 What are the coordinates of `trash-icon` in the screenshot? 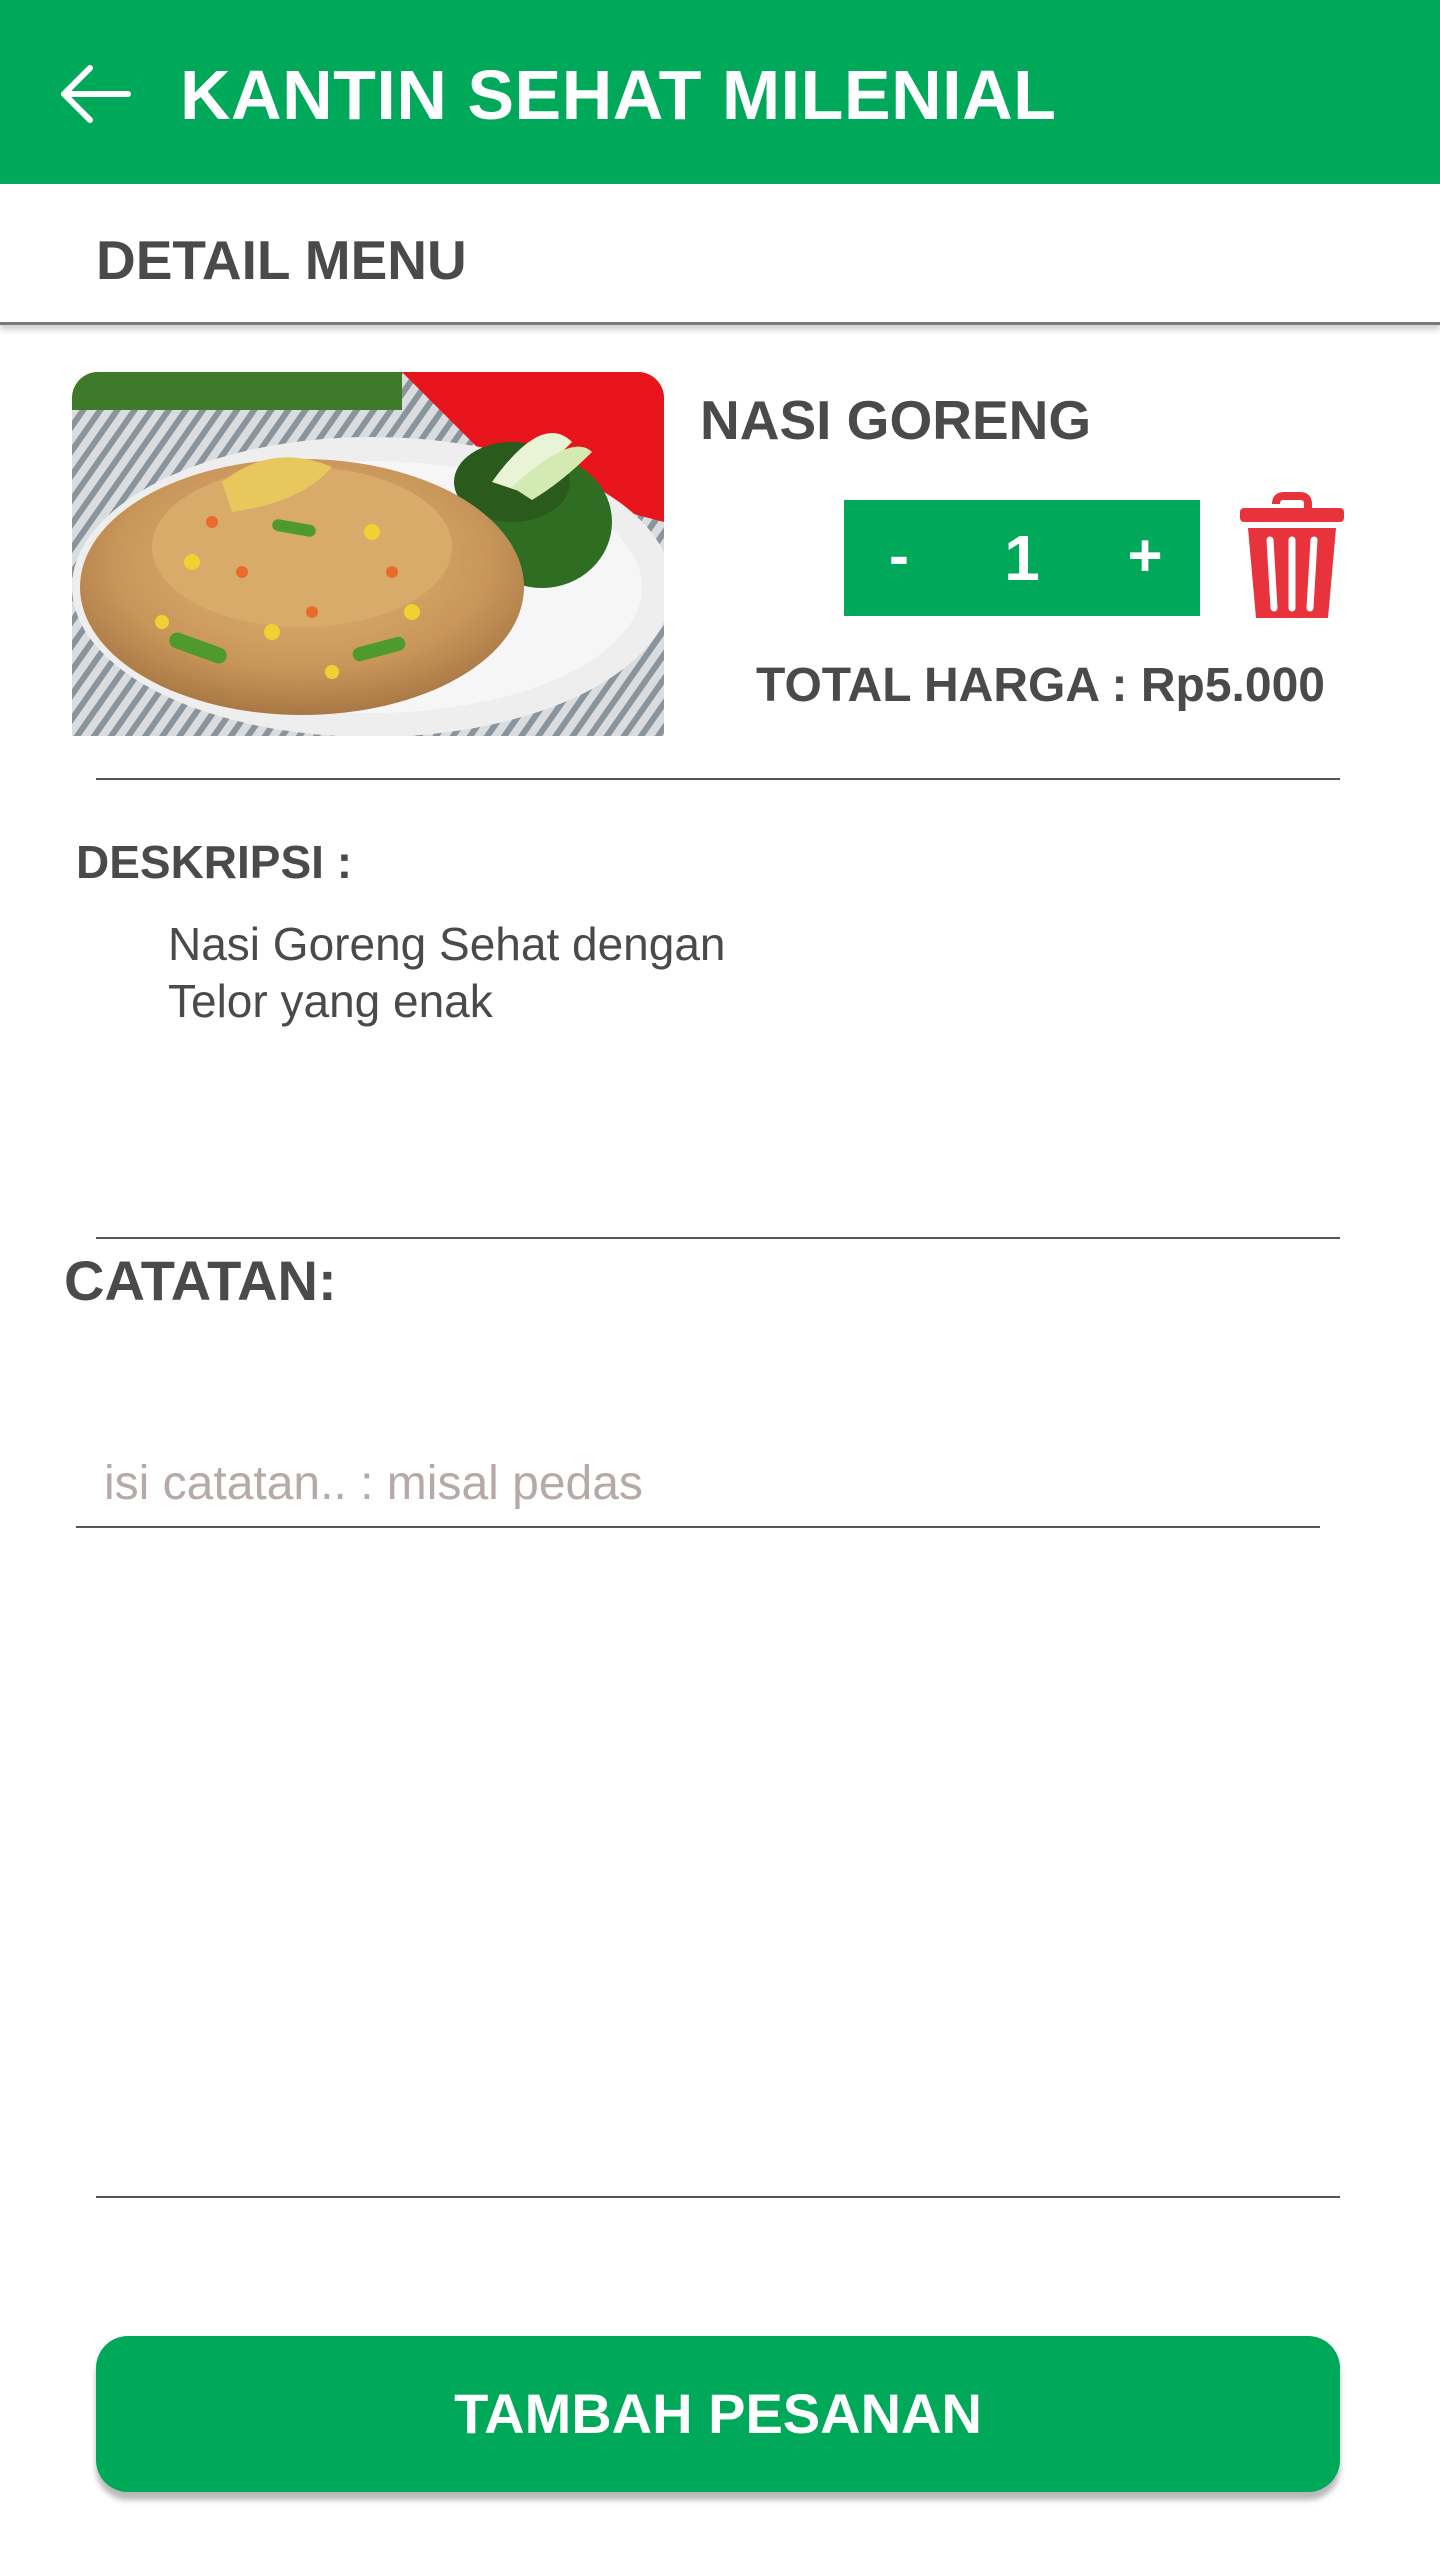 It's located at (1292, 555).